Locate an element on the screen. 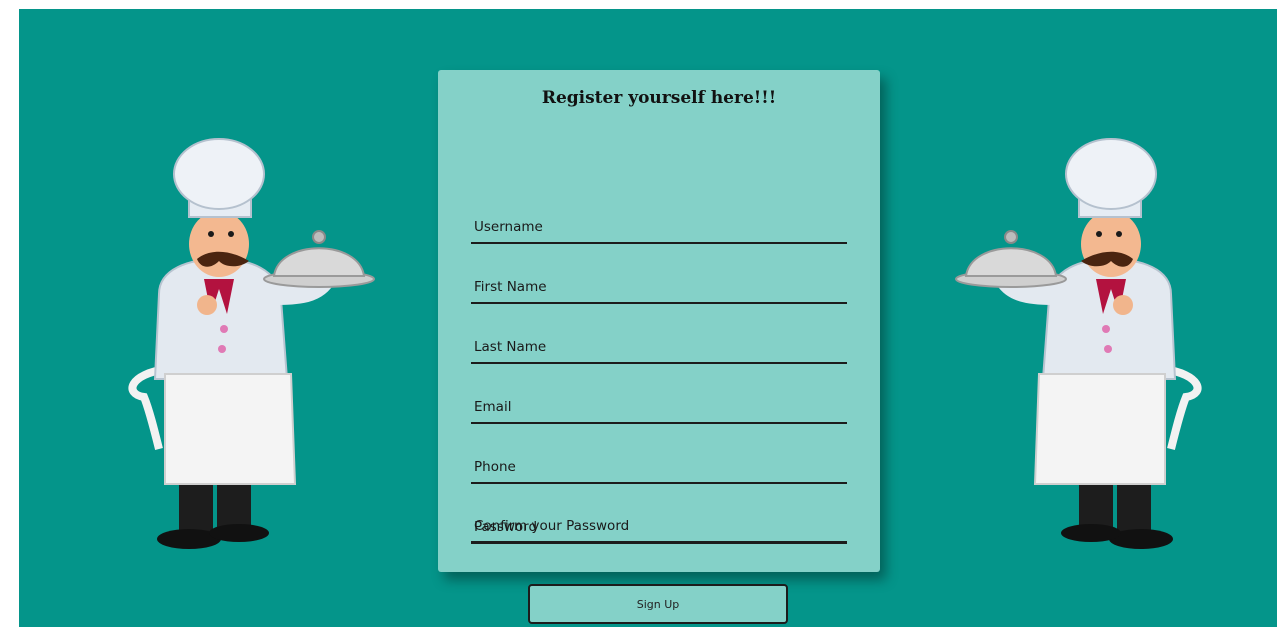 The height and width of the screenshot is (627, 1277). phone-field is located at coordinates (659, 468).